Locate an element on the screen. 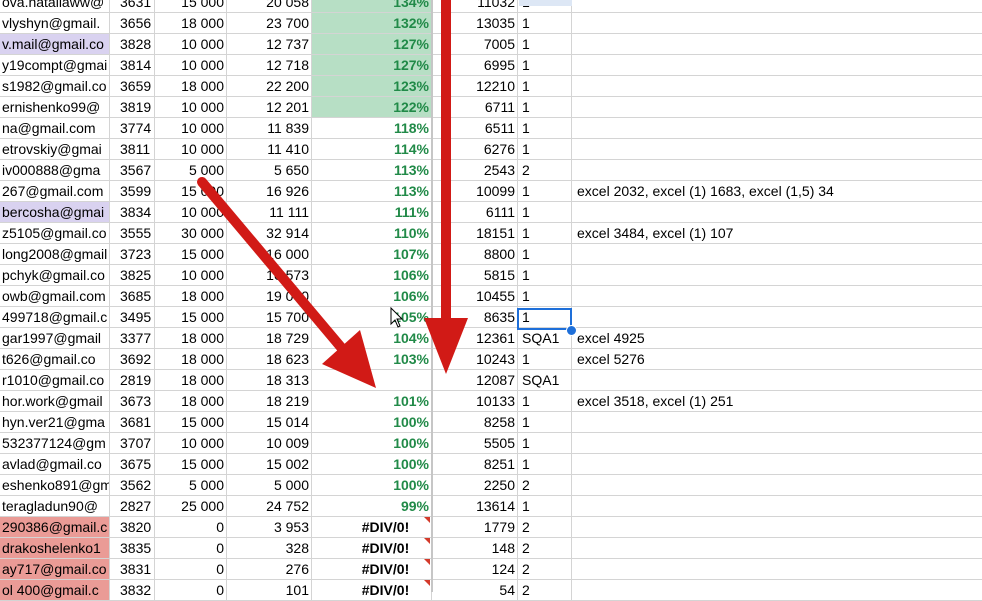 Image resolution: width=982 pixels, height=601 pixels. mouse-cursor-icon is located at coordinates (397, 317).